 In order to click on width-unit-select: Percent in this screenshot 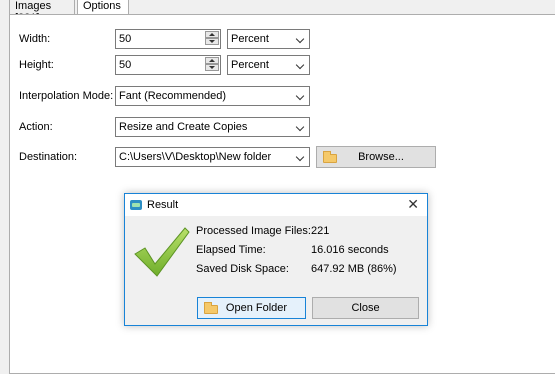, I will do `click(268, 39)`.